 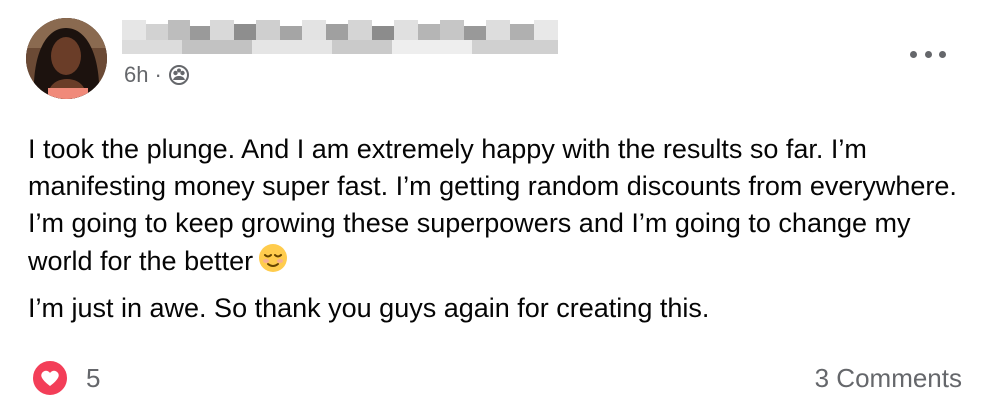 What do you see at coordinates (93, 377) in the screenshot?
I see `reaction-count: 5` at bounding box center [93, 377].